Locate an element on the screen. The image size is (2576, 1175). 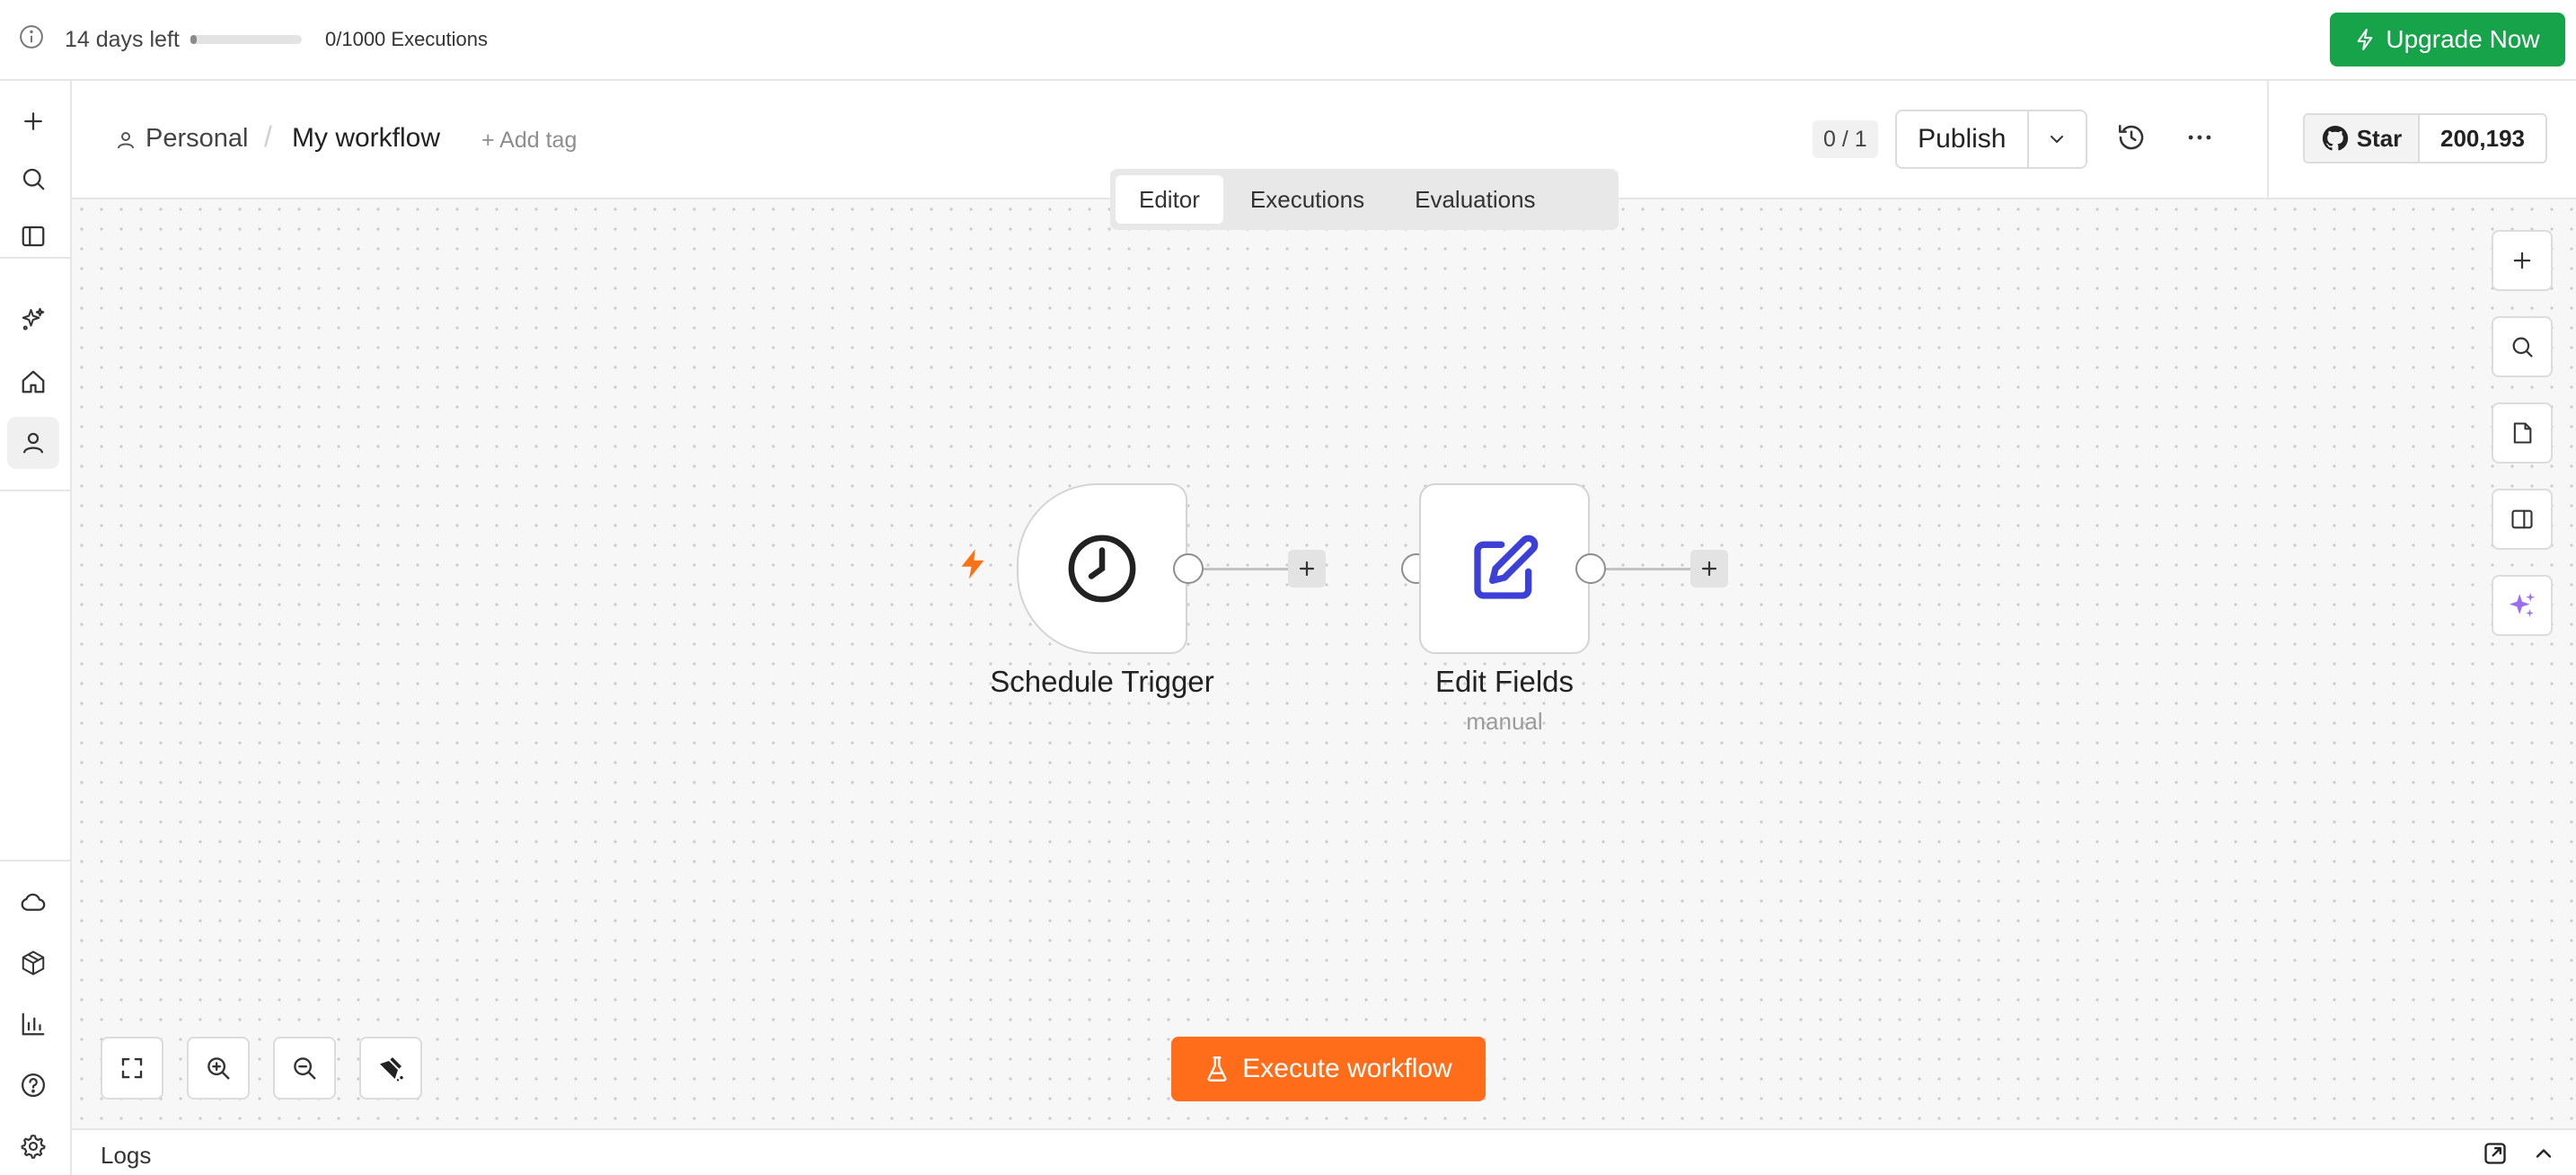
broom-icon is located at coordinates (390, 1068).